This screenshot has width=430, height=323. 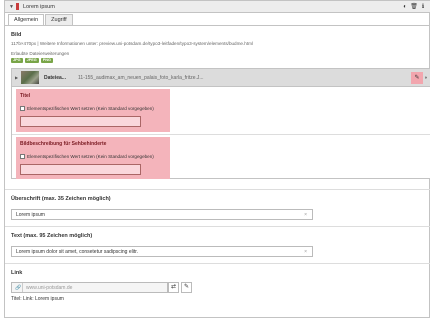 What do you see at coordinates (46, 60) in the screenshot?
I see `extension-badge: PNG` at bounding box center [46, 60].